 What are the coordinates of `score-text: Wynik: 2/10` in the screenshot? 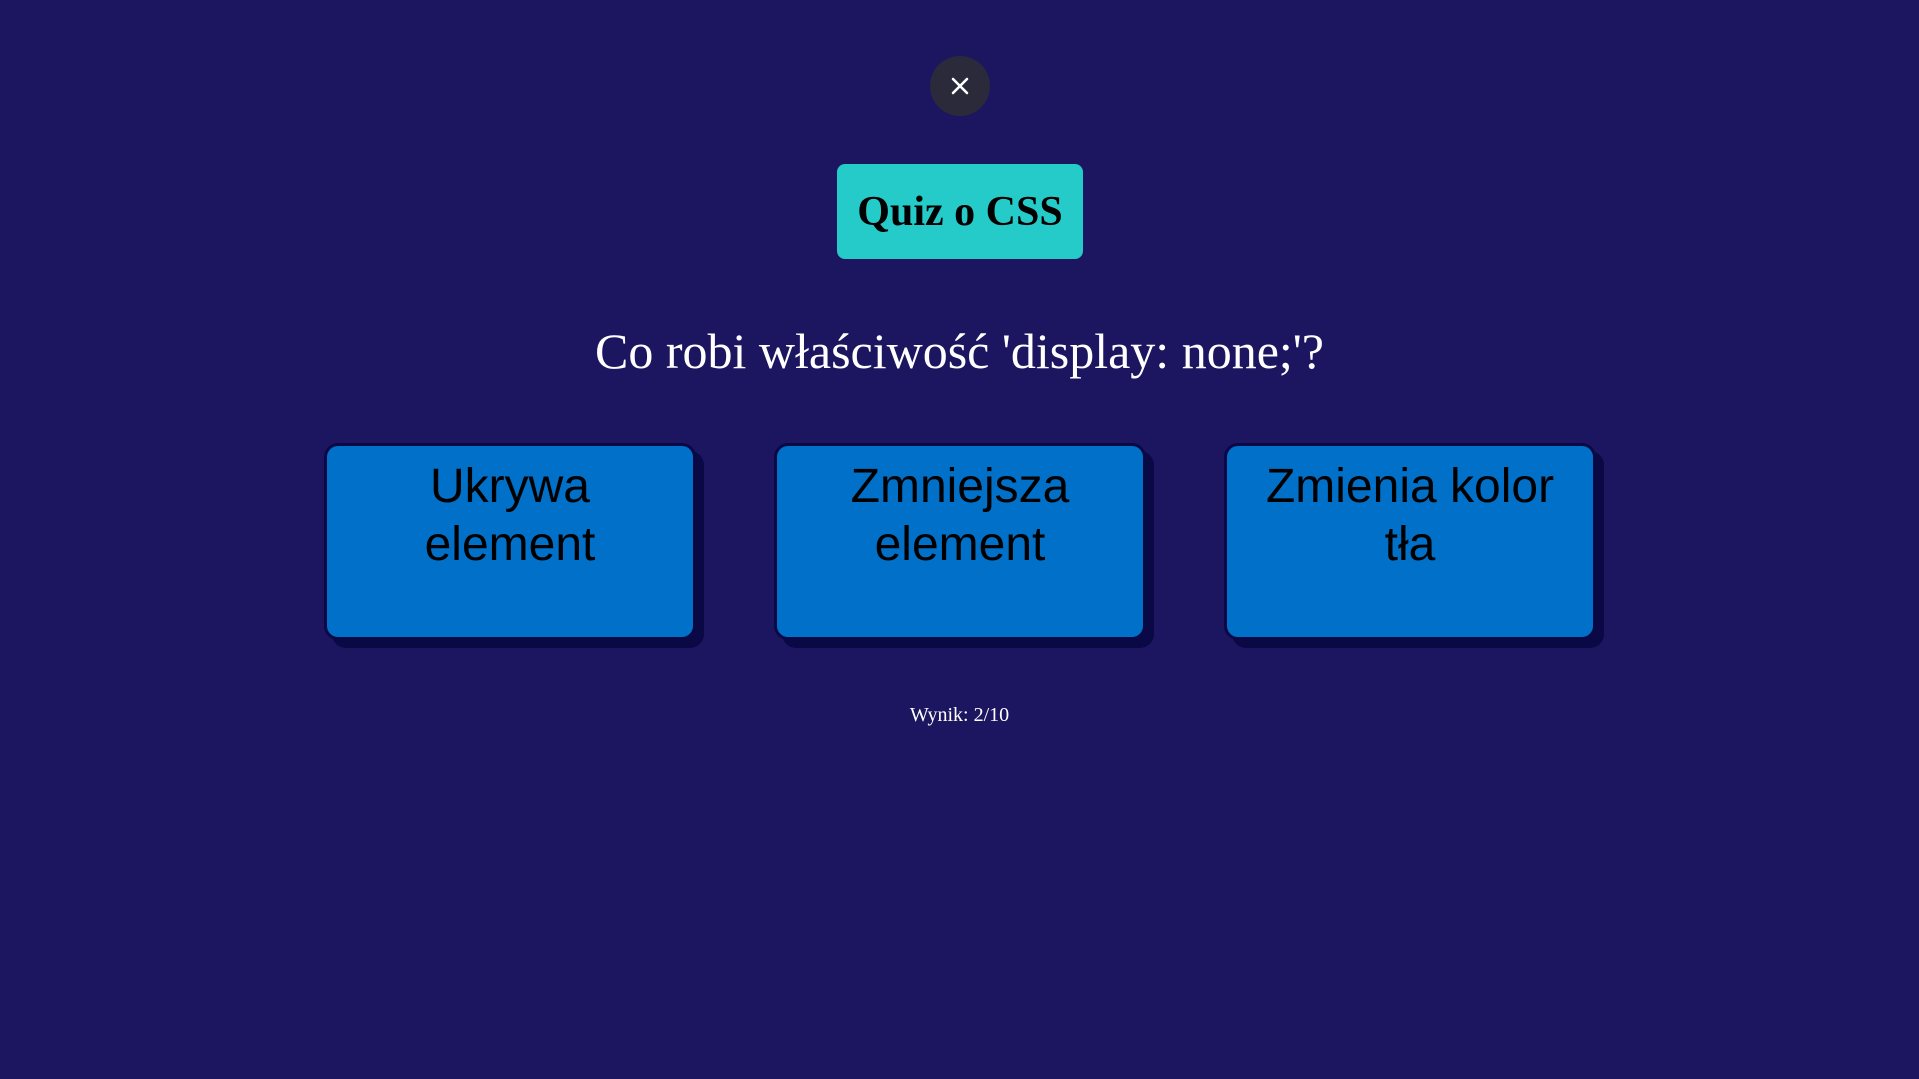 It's located at (959, 715).